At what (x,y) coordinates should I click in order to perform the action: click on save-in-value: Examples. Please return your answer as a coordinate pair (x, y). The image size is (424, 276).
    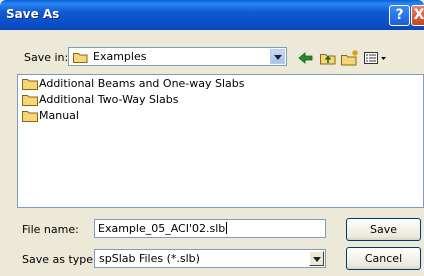
    Looking at the image, I should click on (120, 56).